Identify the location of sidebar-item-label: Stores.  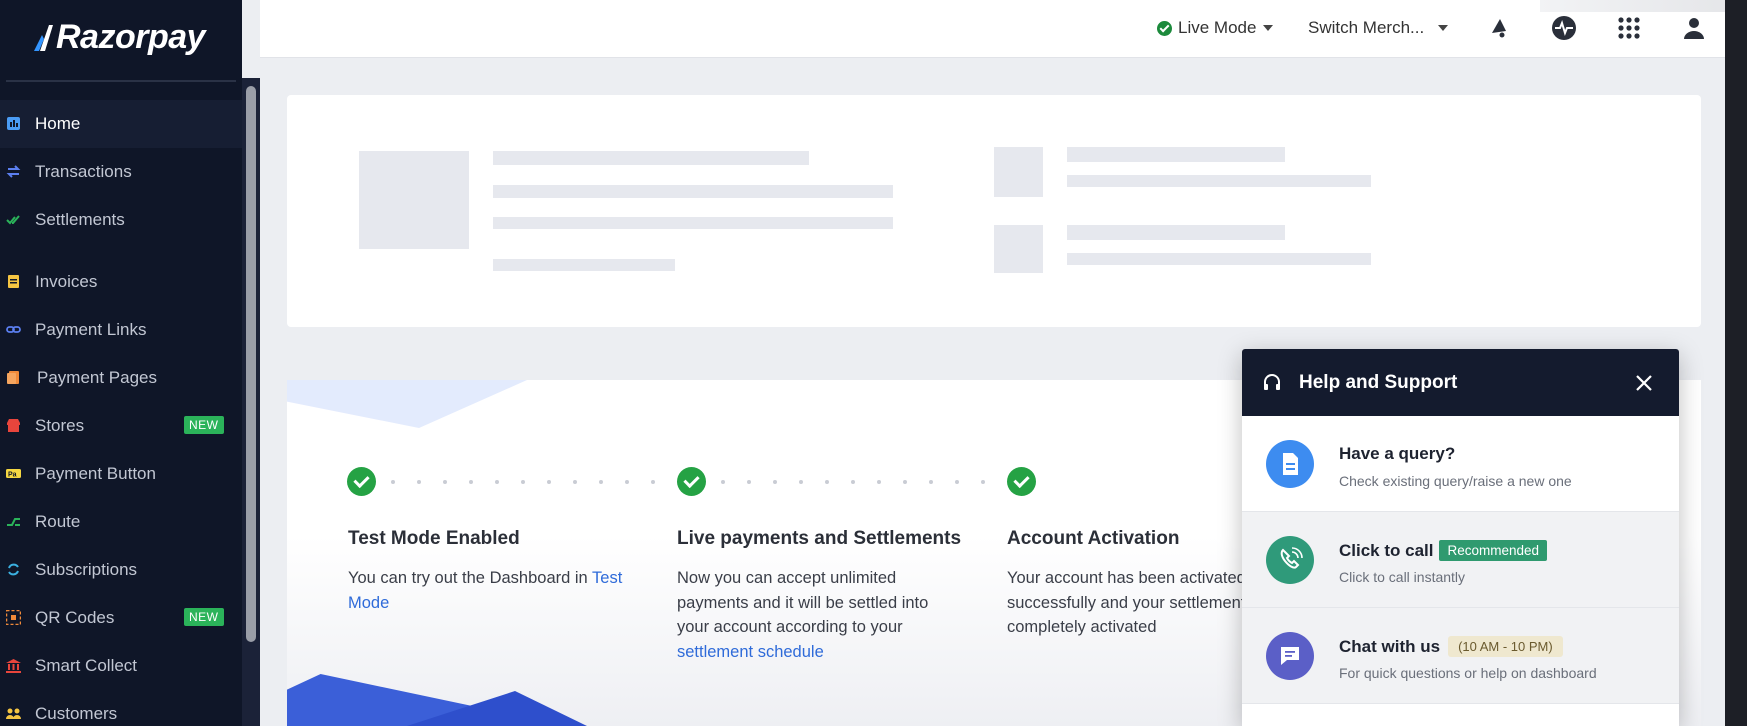
(60, 425).